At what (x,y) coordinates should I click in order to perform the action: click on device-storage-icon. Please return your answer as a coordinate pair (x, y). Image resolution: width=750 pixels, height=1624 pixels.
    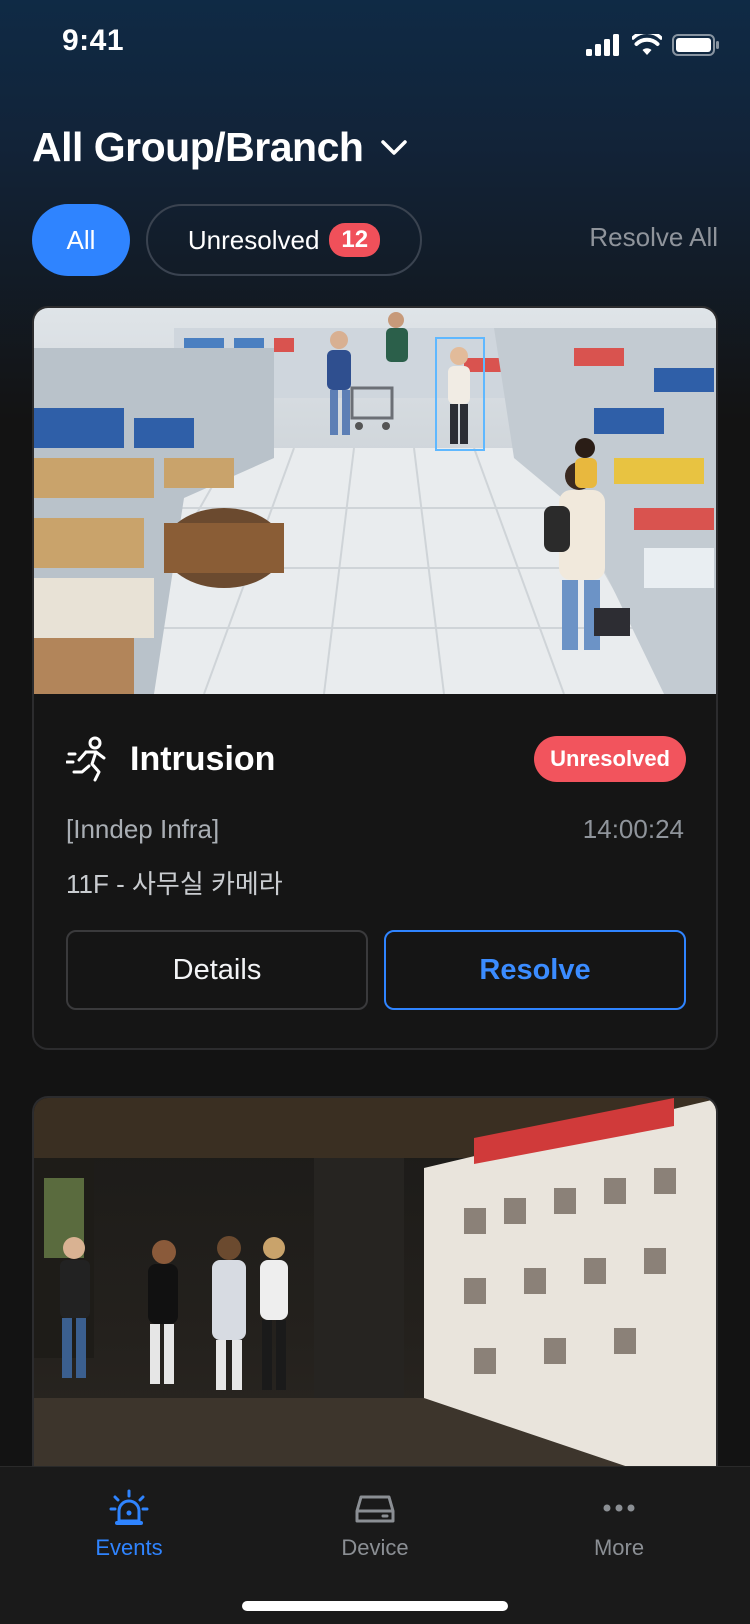
    Looking at the image, I should click on (375, 1509).